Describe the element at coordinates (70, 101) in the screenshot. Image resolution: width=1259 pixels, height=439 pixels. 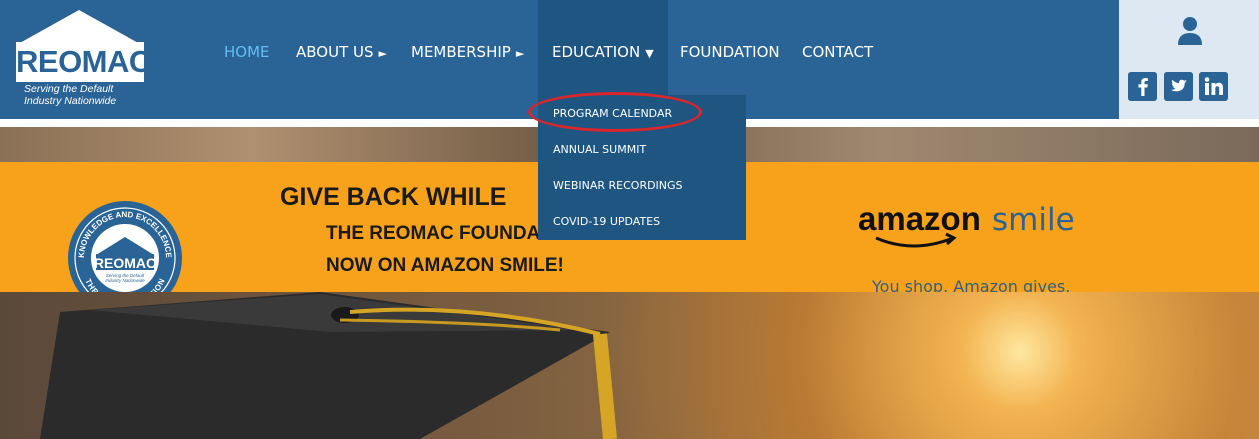
I see `logo-tagline-line2: Industry Nationwide` at that location.